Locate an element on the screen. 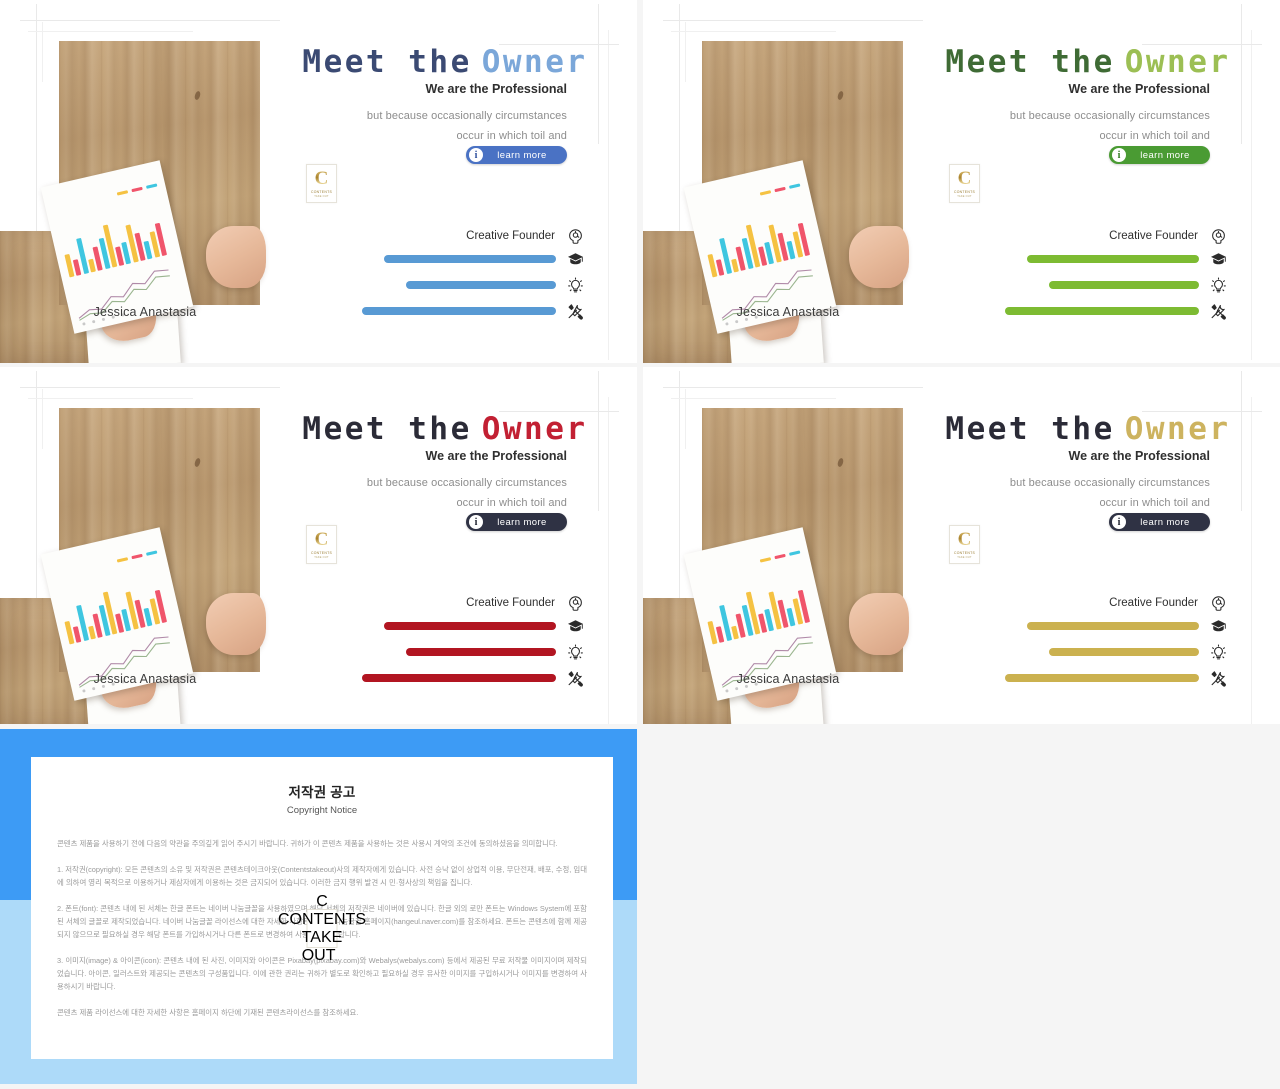  role-row: Creative Founder is located at coordinates (460, 236).